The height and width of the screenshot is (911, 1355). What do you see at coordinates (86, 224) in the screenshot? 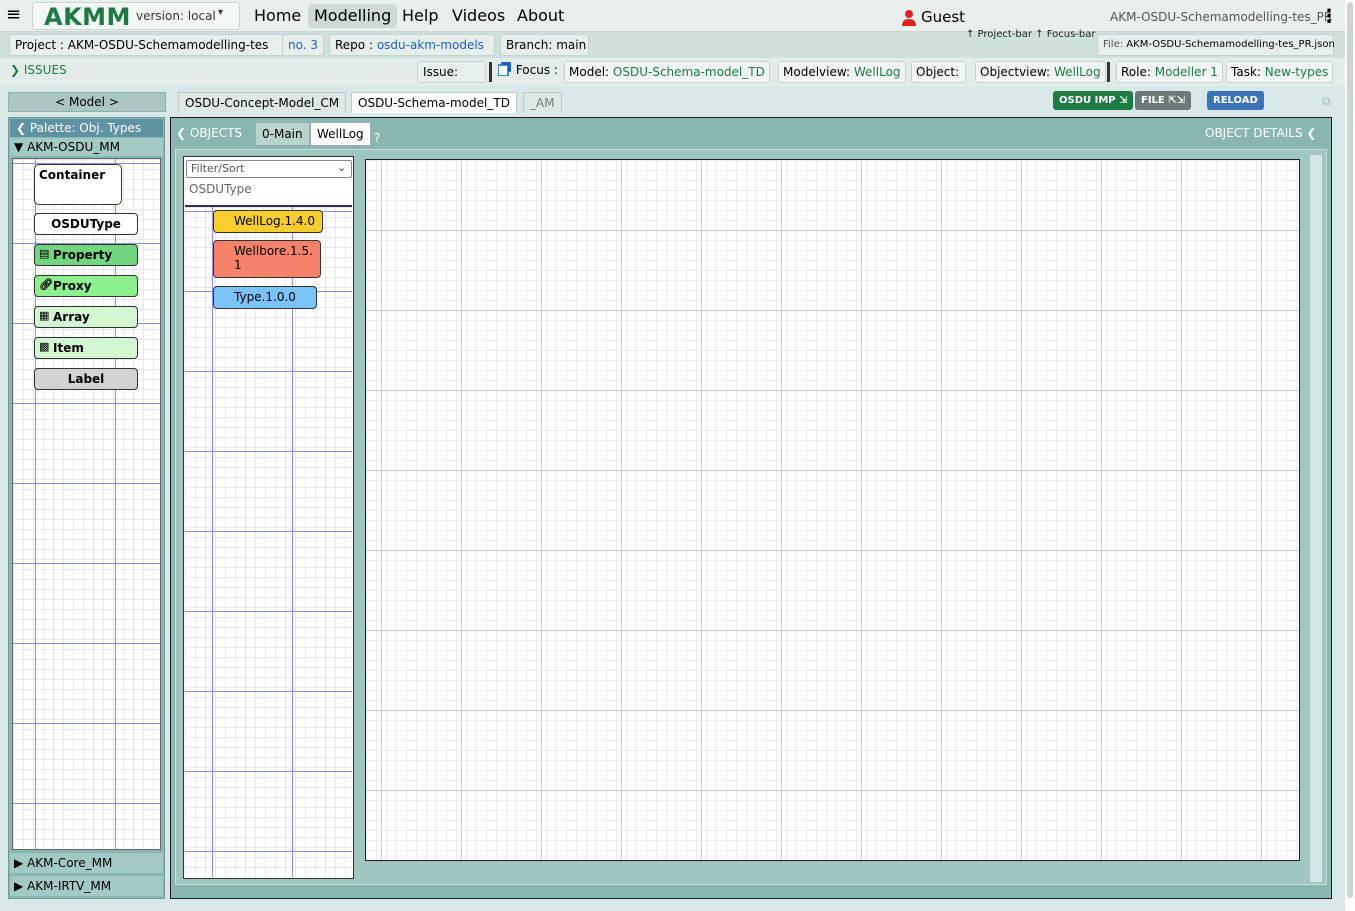
I see `palette-item-osdutype: OSDUType` at bounding box center [86, 224].